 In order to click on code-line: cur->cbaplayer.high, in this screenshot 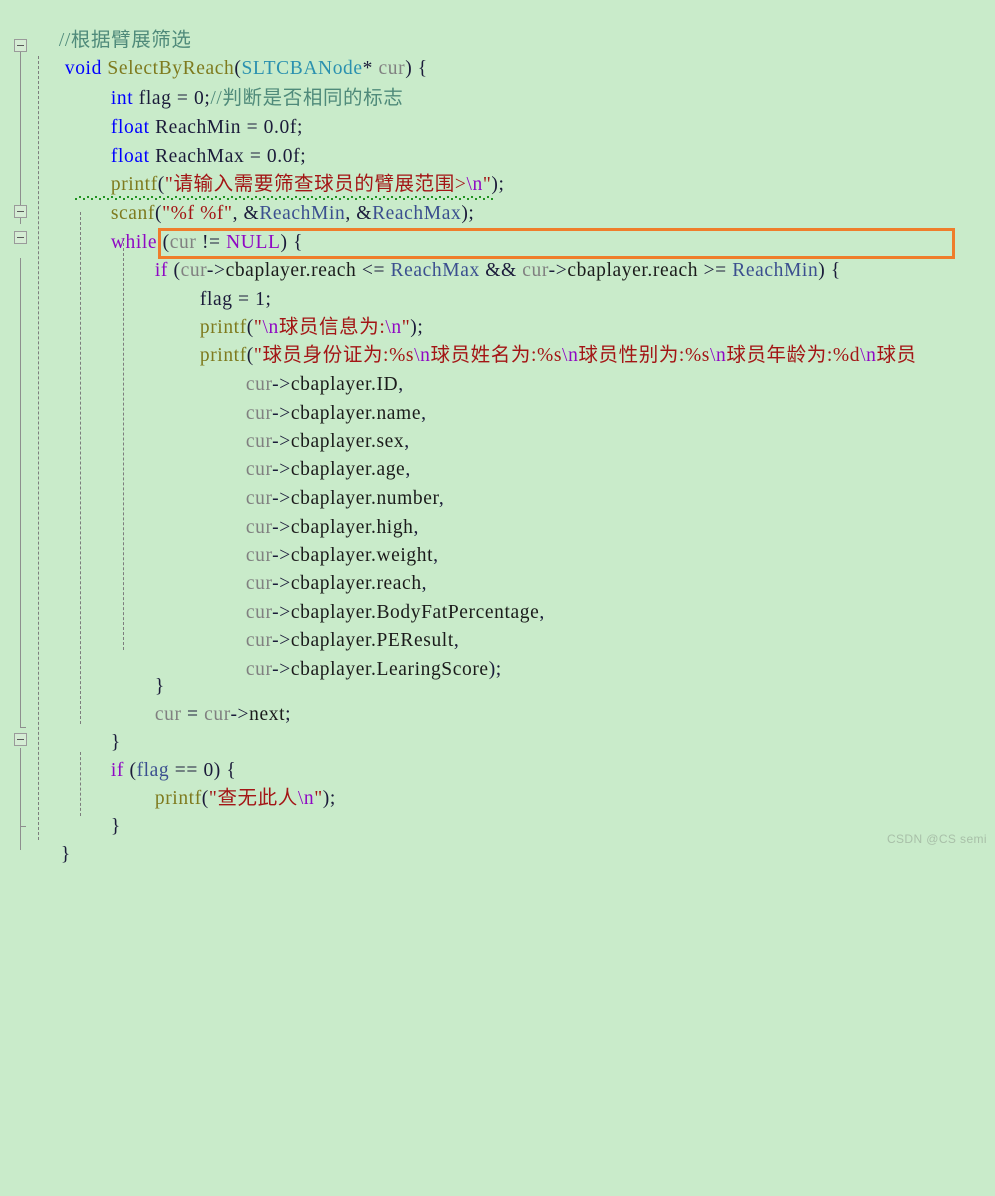, I will do `click(316, 513)`.